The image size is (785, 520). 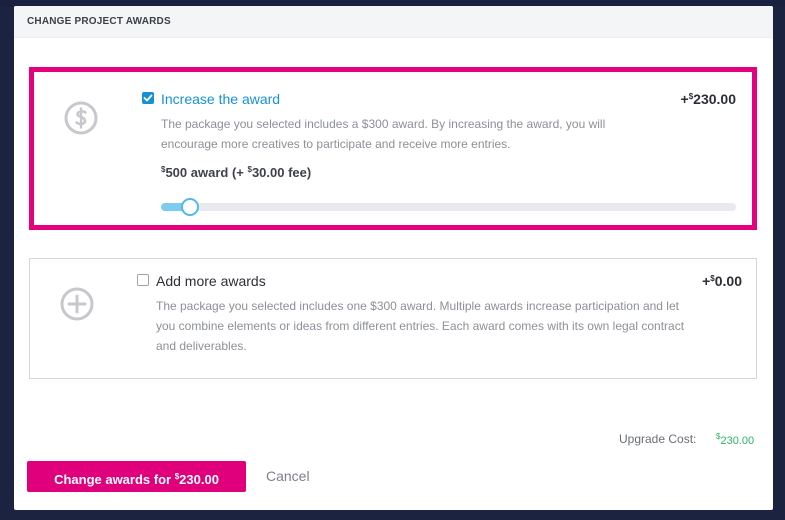 What do you see at coordinates (77, 306) in the screenshot?
I see `plus-circle-icon` at bounding box center [77, 306].